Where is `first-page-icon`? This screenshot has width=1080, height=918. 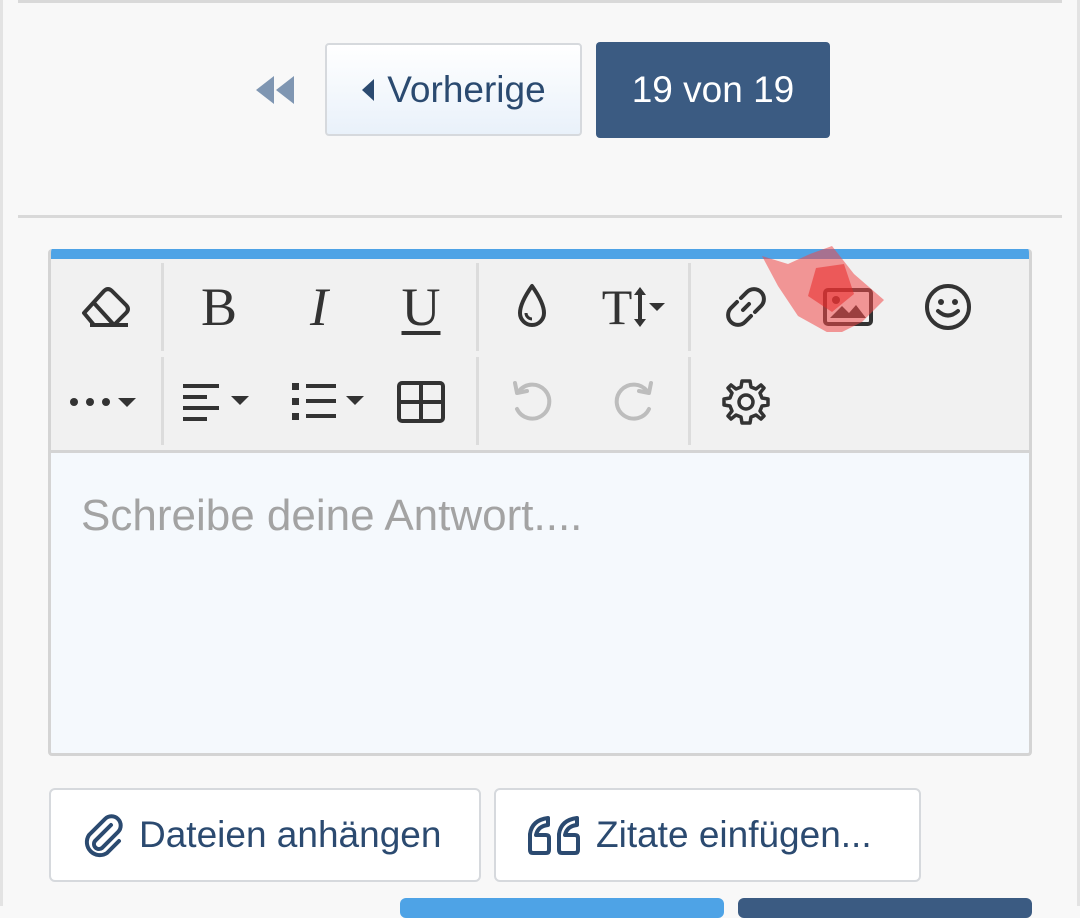
first-page-icon is located at coordinates (275, 90).